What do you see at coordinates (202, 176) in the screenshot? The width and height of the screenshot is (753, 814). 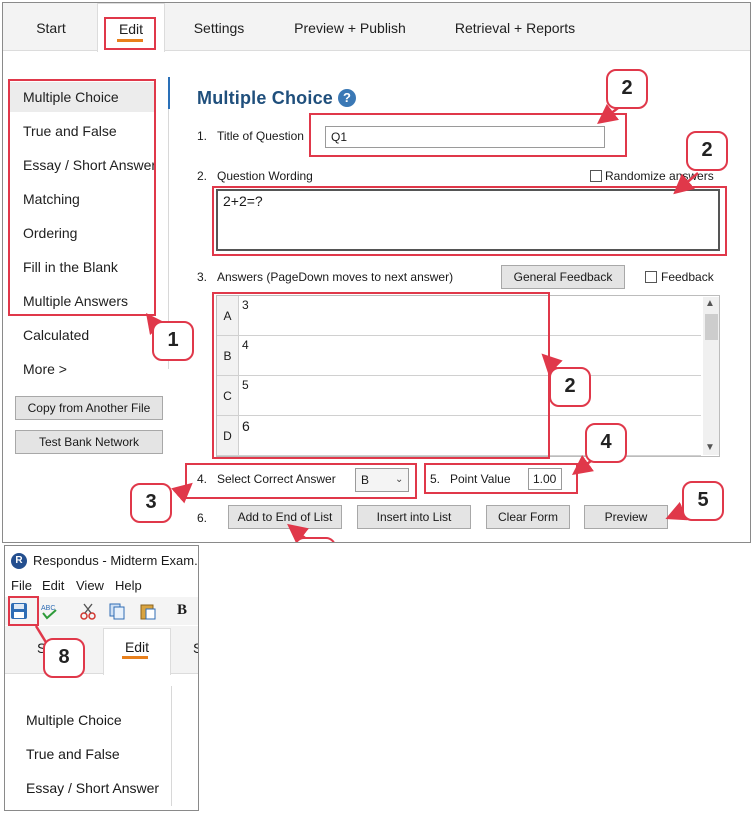 I see `wording-number: 2.` at bounding box center [202, 176].